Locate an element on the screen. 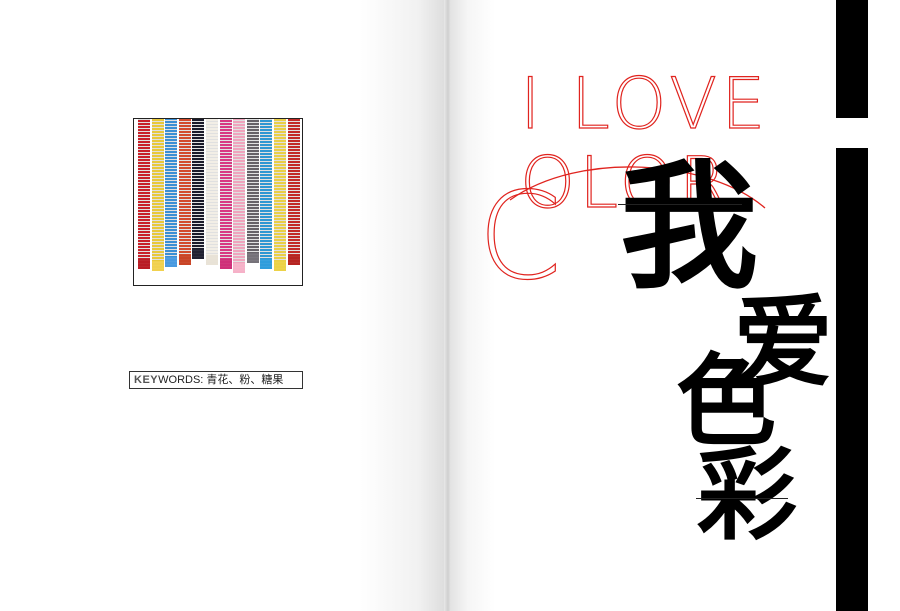 The height and width of the screenshot is (611, 900). keywords-label: KEY is located at coordinates (146, 380).